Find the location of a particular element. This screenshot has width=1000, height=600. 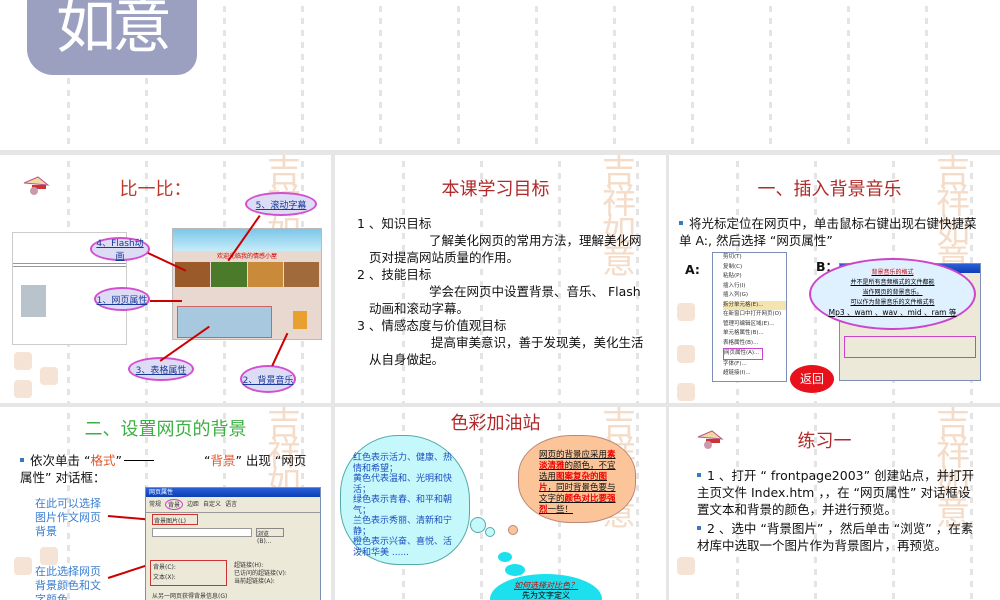

context-menu-item: 复制(C) is located at coordinates (754, 268).